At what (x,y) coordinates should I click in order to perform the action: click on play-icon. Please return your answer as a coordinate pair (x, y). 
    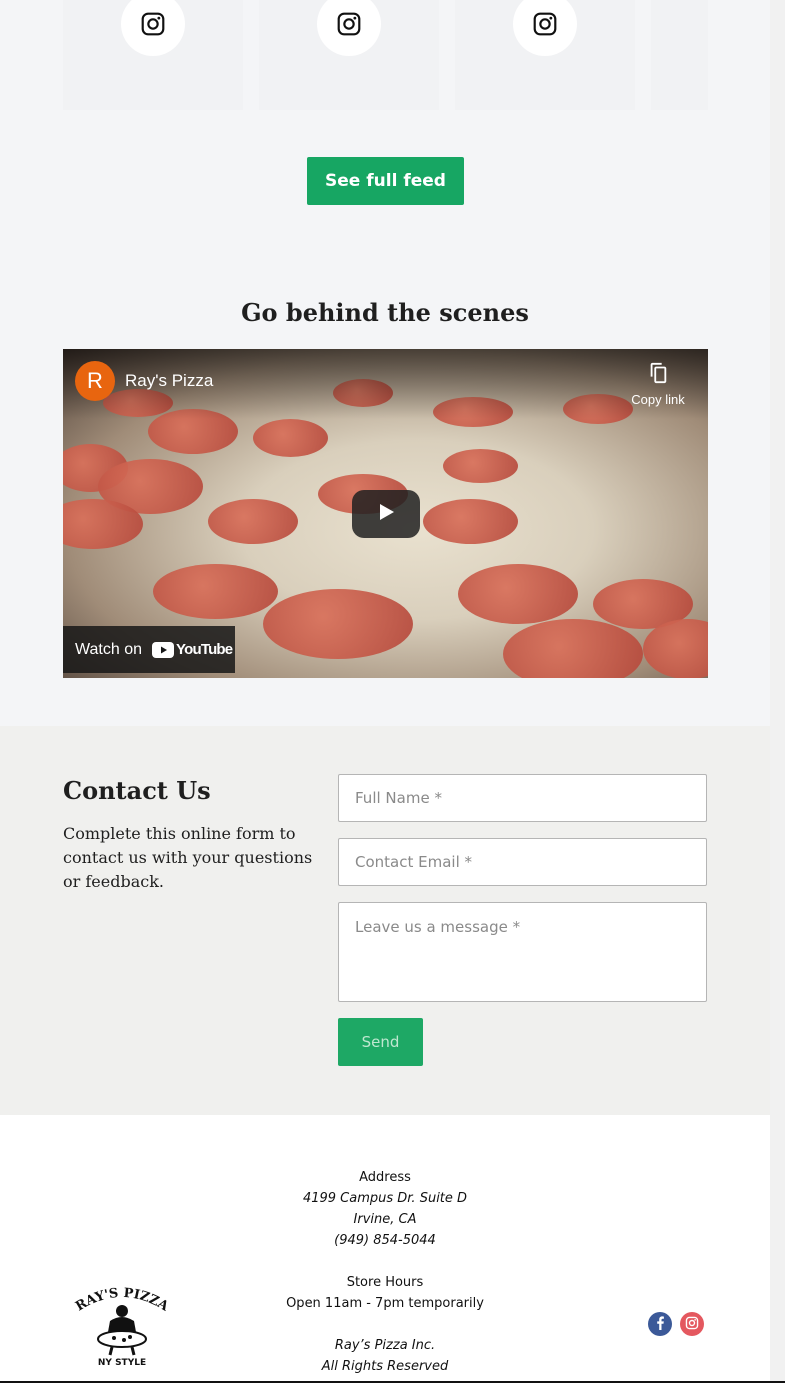
    Looking at the image, I should click on (386, 514).